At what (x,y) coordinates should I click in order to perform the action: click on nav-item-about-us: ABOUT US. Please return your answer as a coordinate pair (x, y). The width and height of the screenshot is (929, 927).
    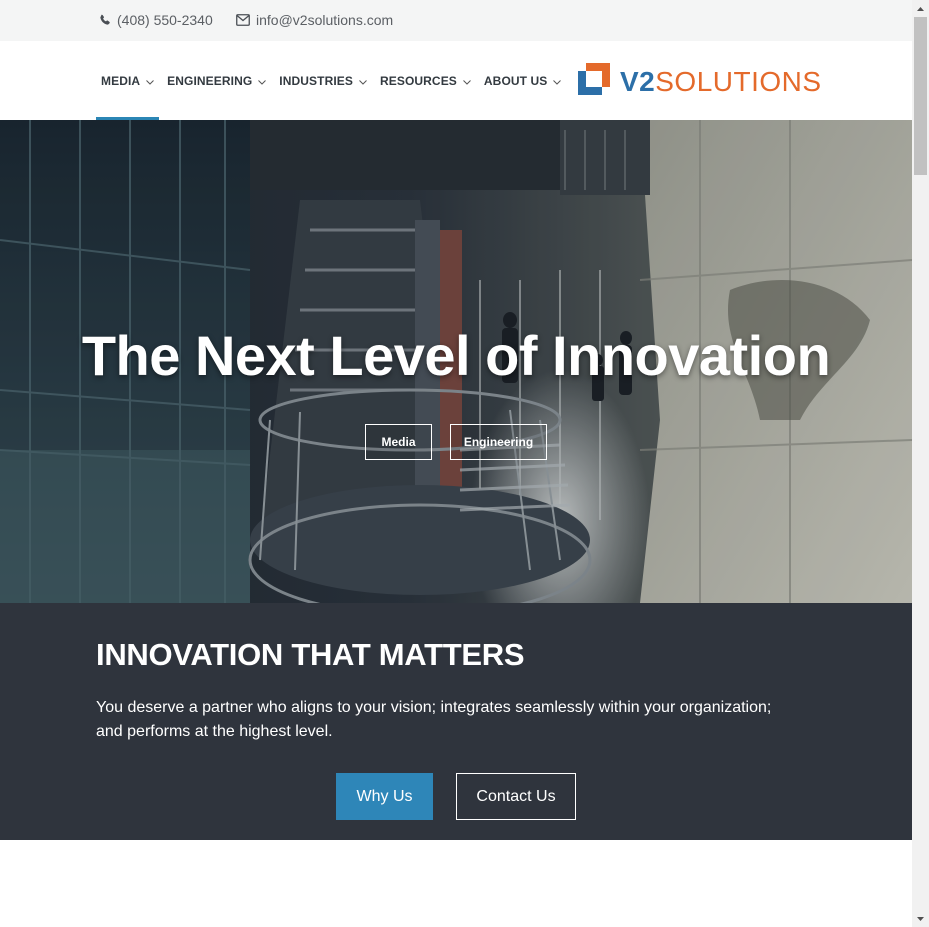
    Looking at the image, I should click on (522, 80).